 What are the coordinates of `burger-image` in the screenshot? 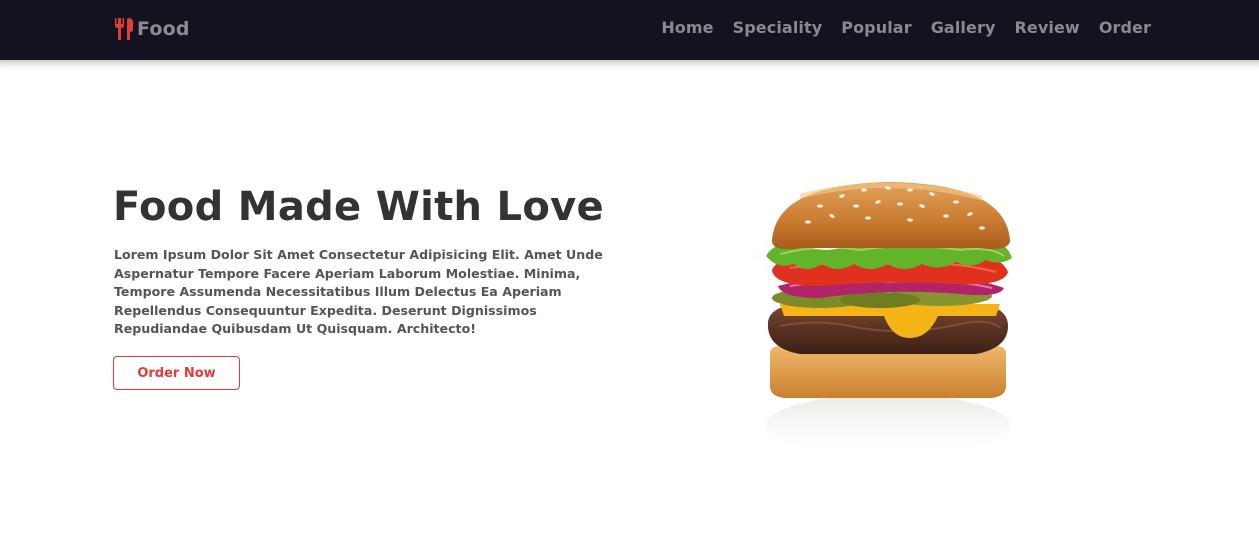 It's located at (889, 320).